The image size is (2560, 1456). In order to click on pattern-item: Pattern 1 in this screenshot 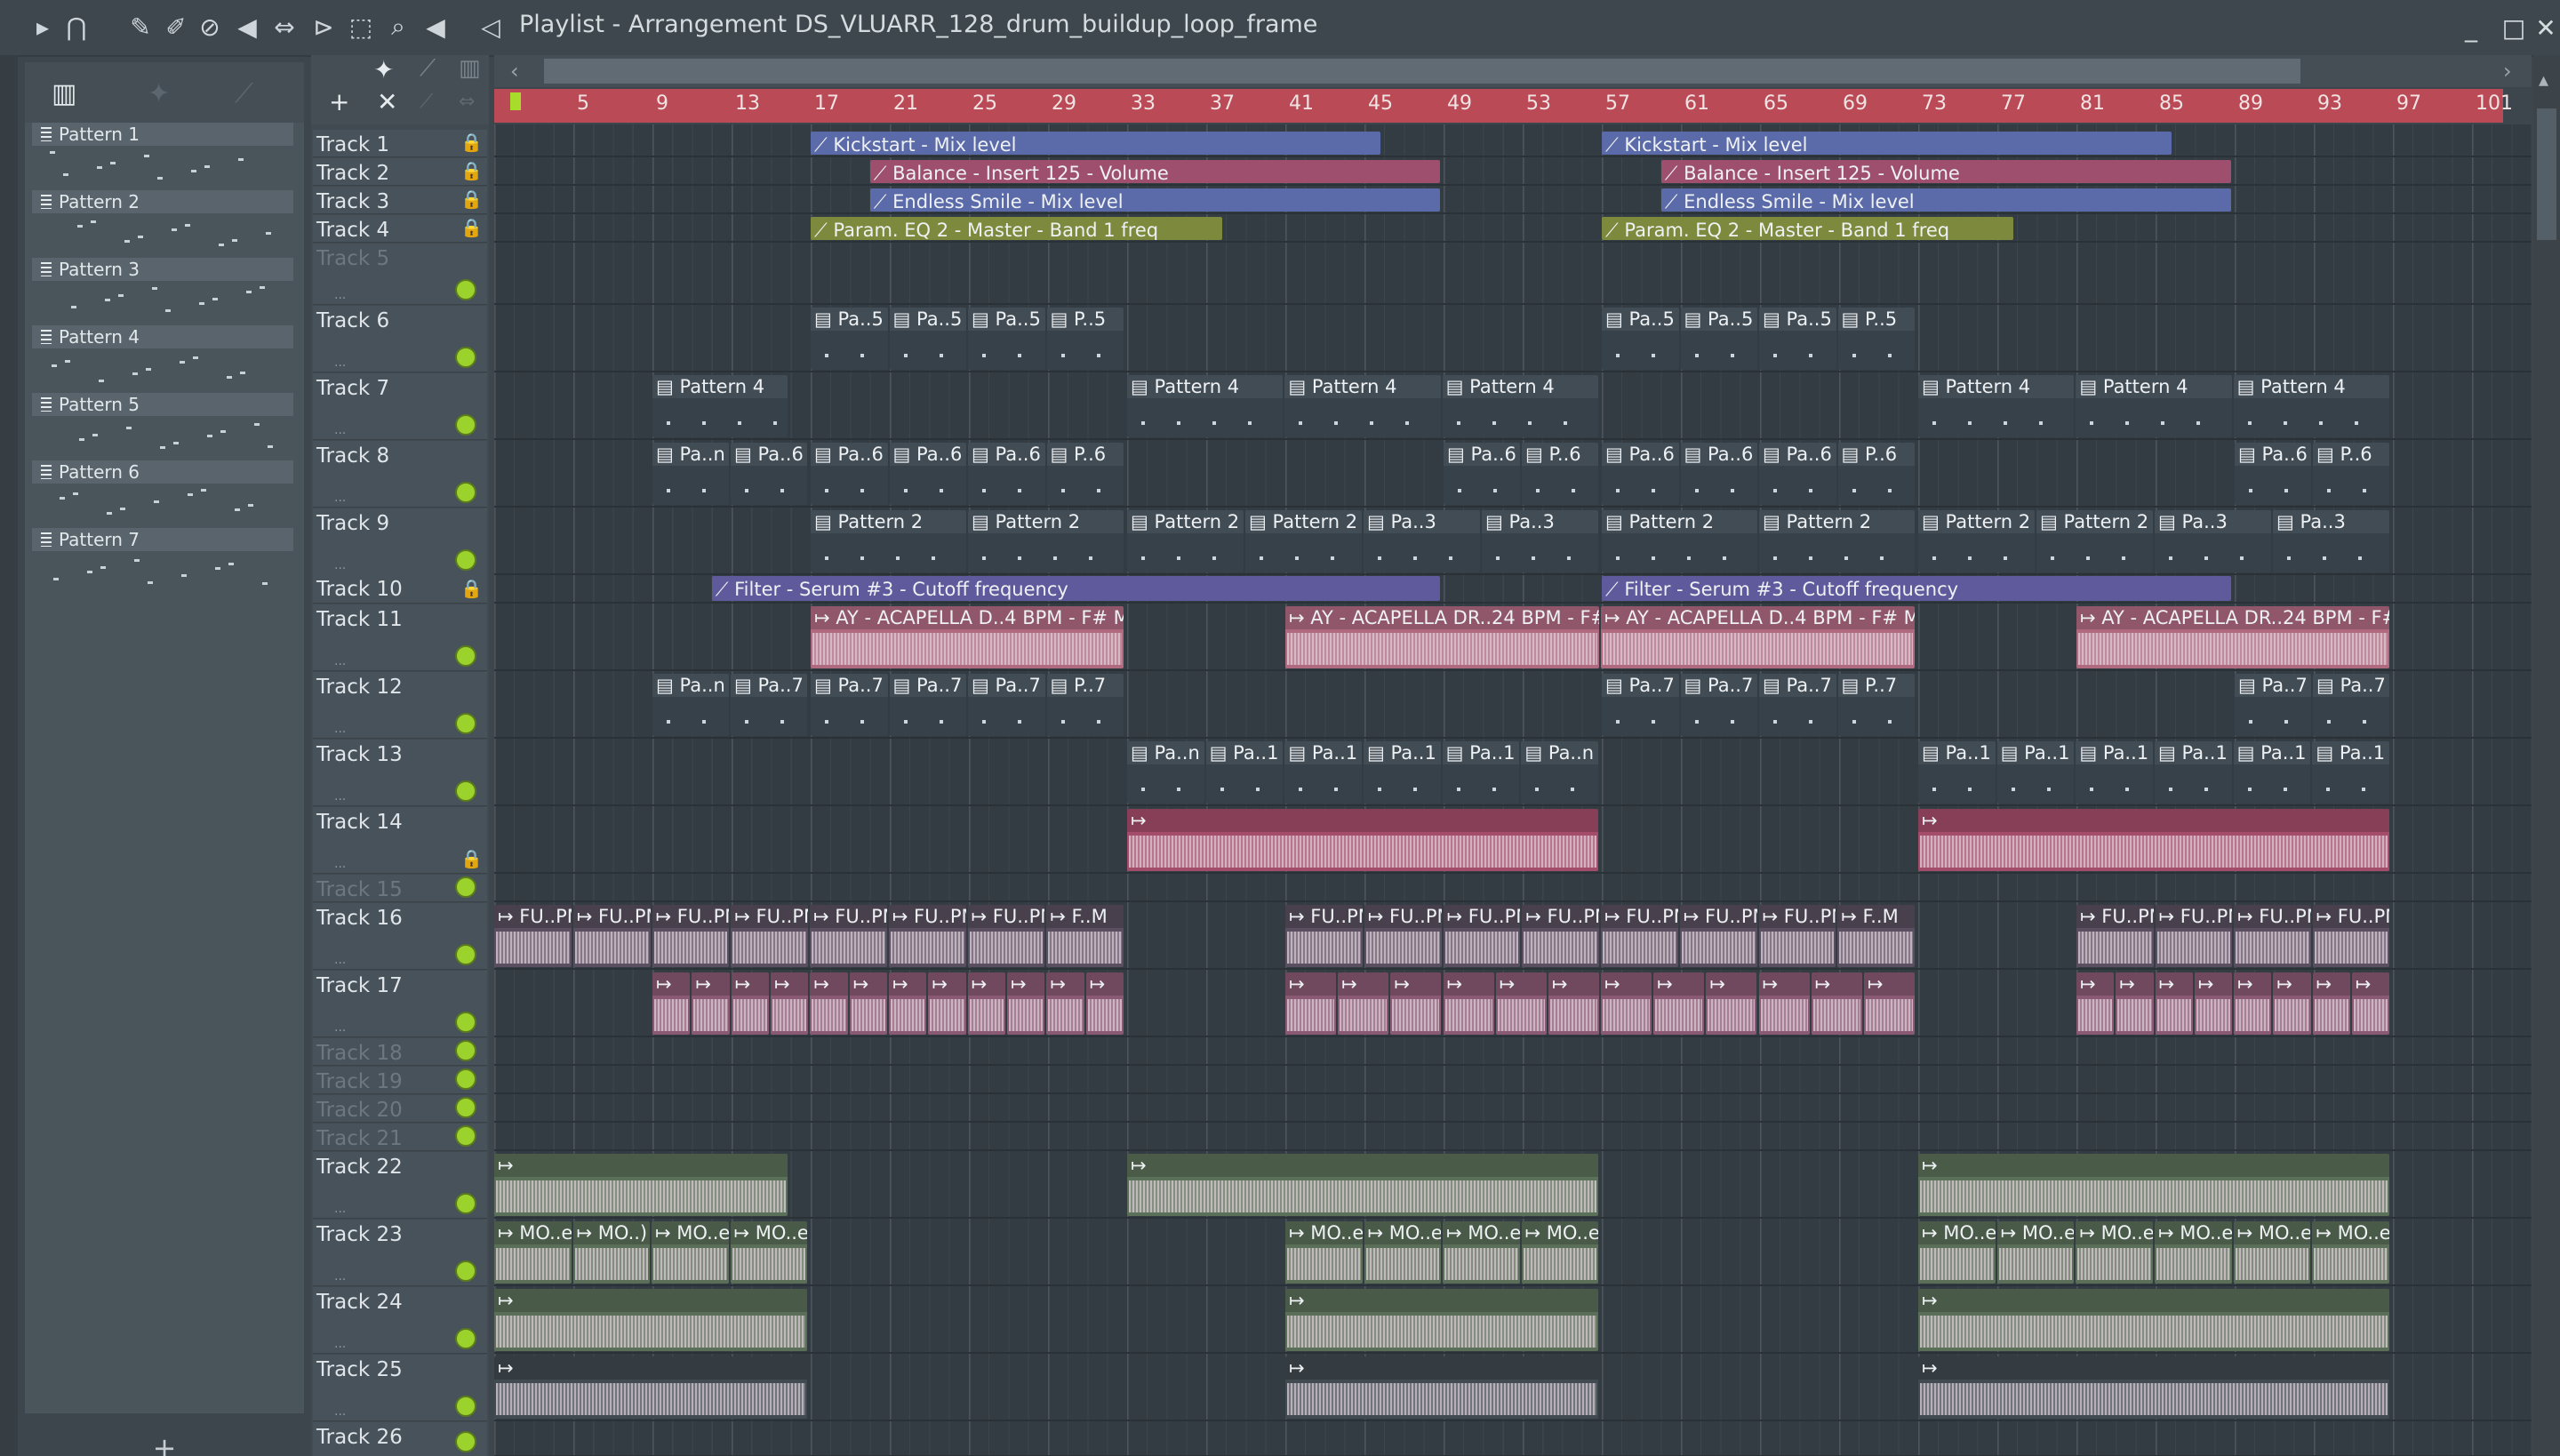, I will do `click(162, 154)`.